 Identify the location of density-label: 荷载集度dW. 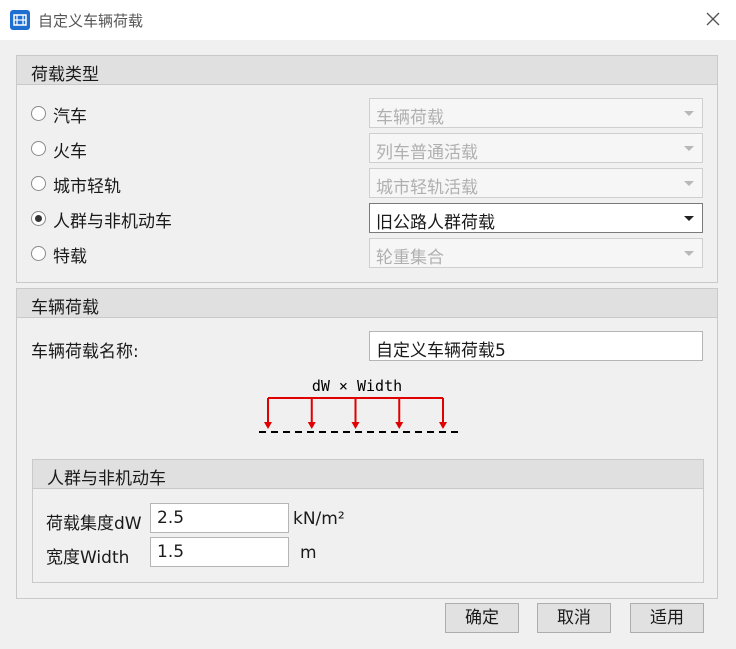
(94, 524).